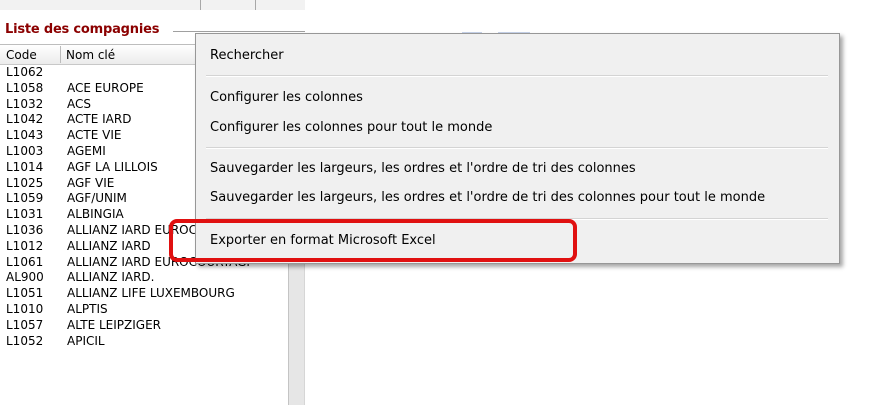 Image resolution: width=884 pixels, height=406 pixels. Describe the element at coordinates (87, 308) in the screenshot. I see `row-name: ALPTIS` at that location.